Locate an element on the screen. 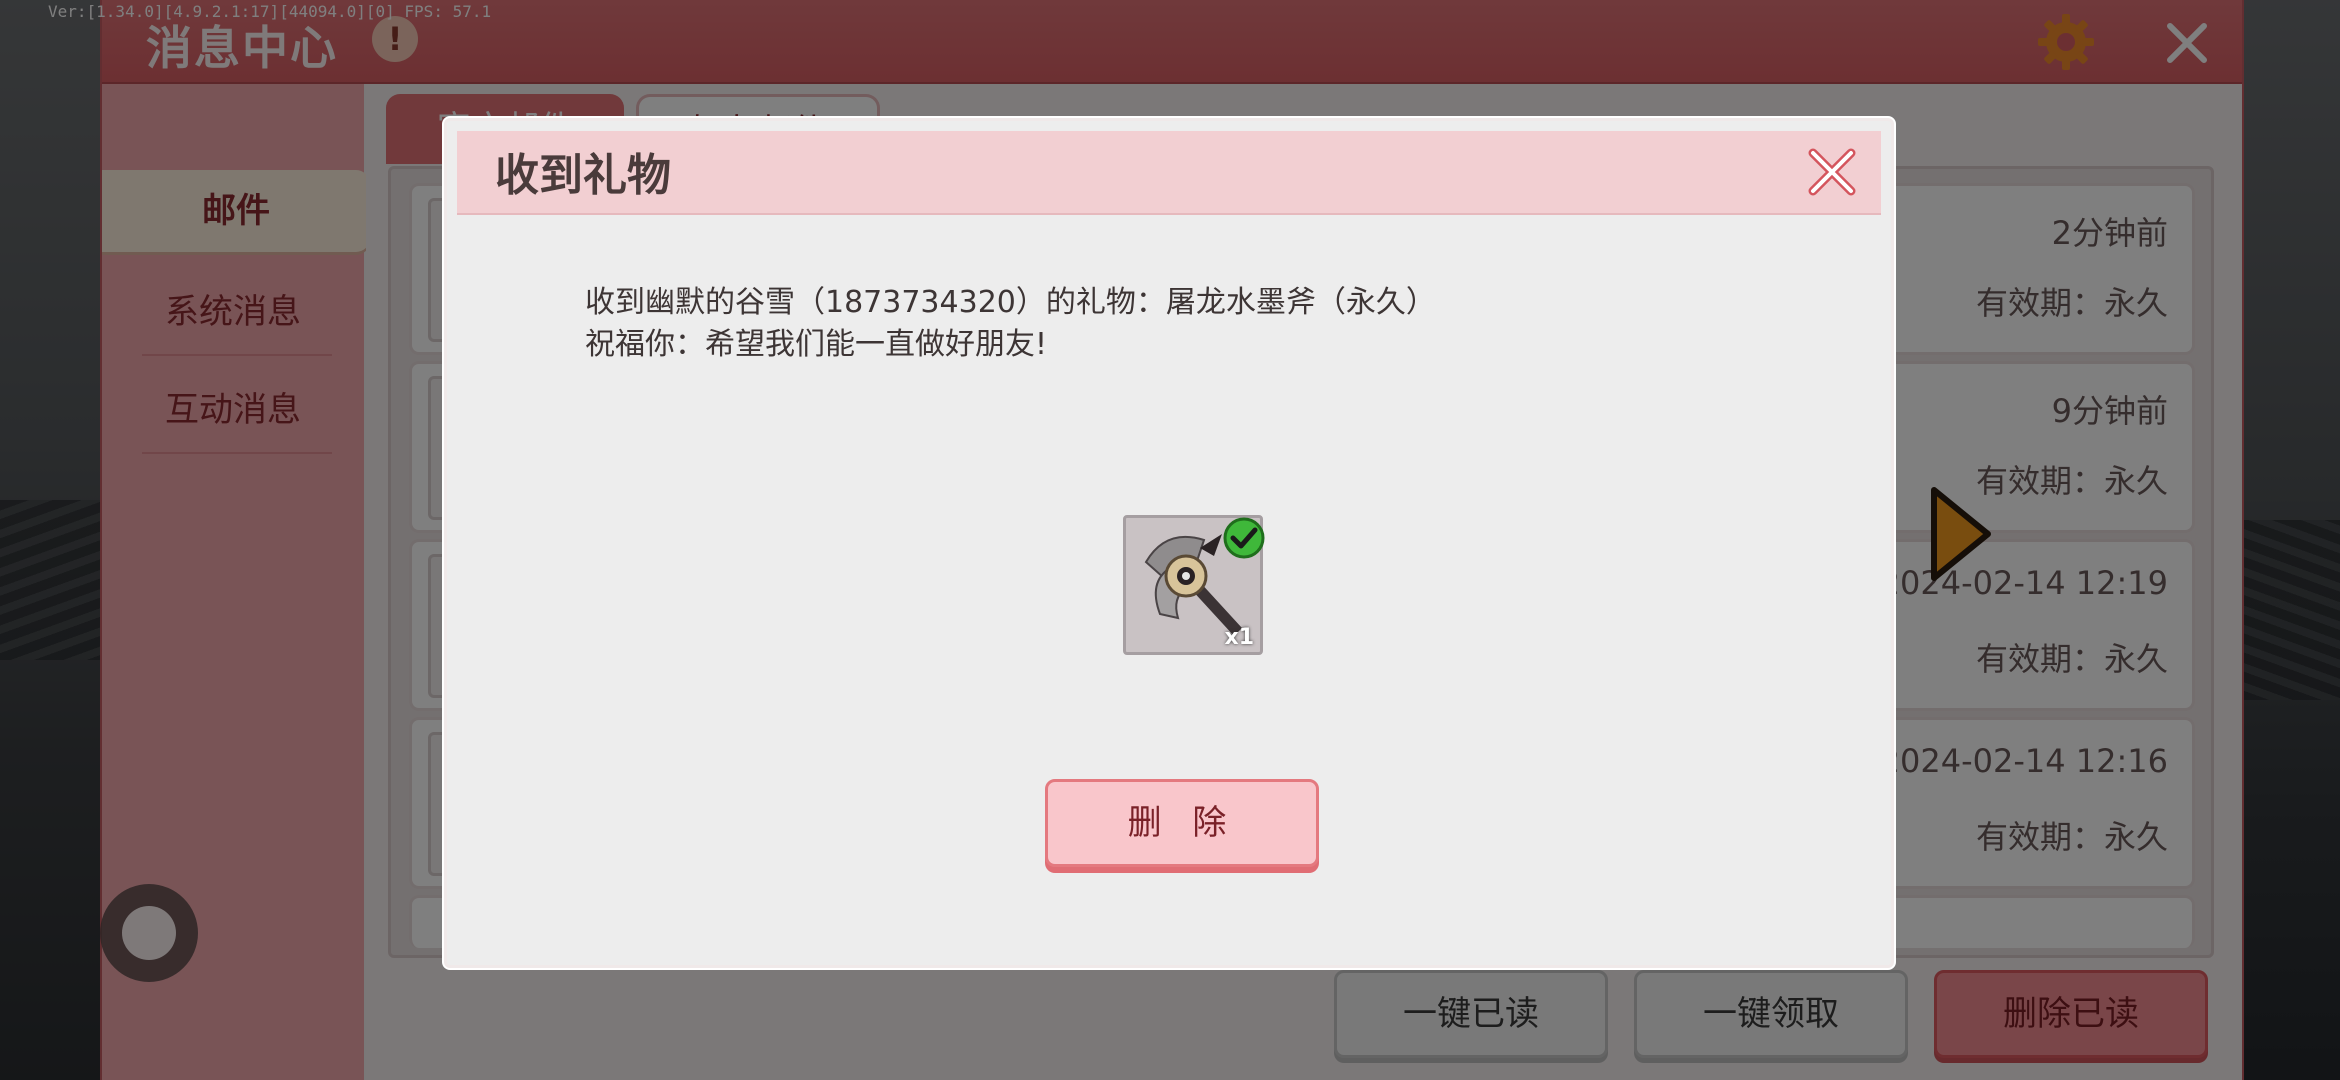  delete-button: 删 除 is located at coordinates (1182, 823).